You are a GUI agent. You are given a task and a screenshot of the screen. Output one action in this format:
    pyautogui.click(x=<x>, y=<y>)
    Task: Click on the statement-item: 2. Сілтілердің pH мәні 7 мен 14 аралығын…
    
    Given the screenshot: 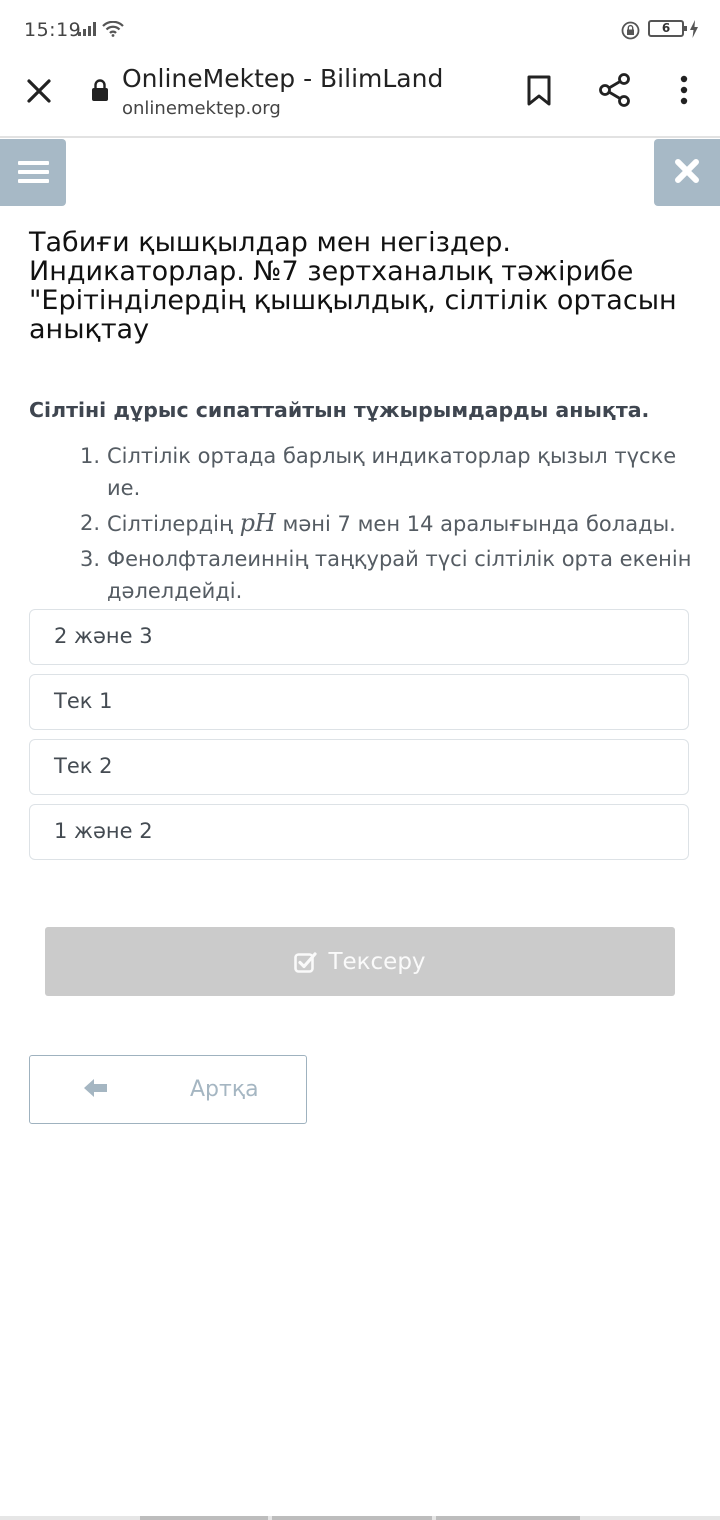 What is the action you would take?
    pyautogui.click(x=387, y=523)
    